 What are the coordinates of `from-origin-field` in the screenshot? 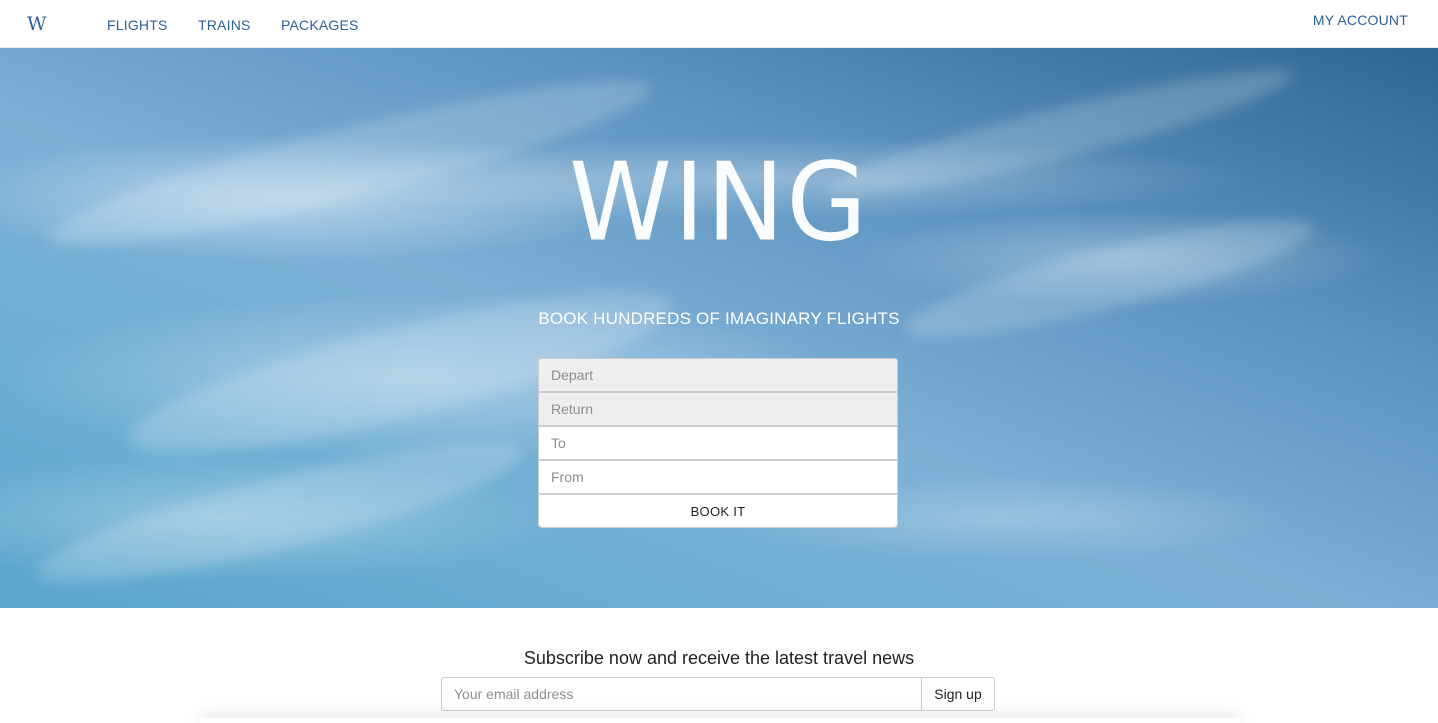 It's located at (718, 477).